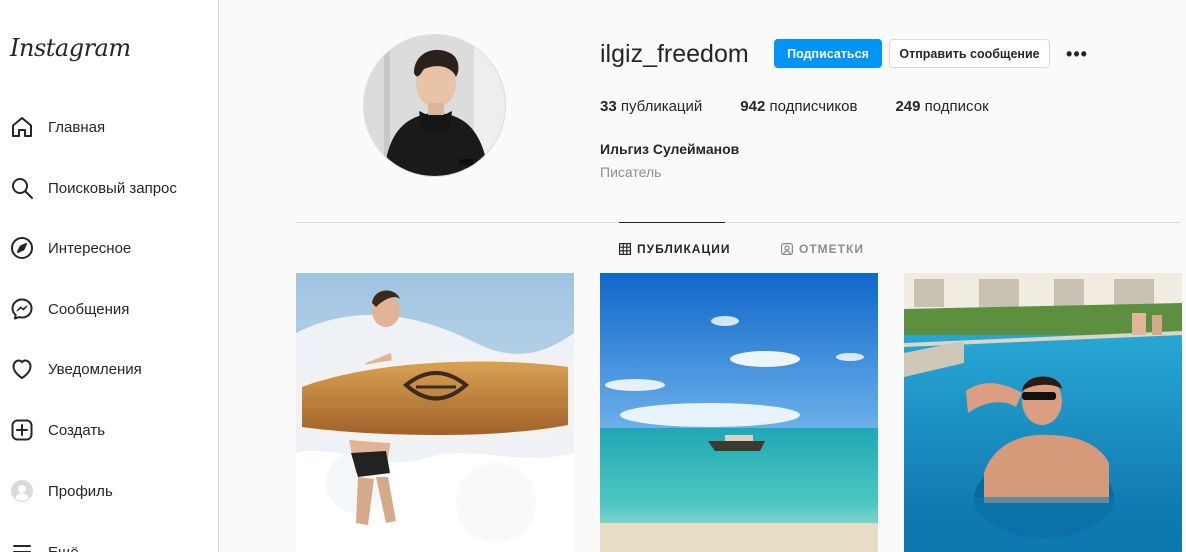 The width and height of the screenshot is (1186, 552). What do you see at coordinates (70, 48) in the screenshot?
I see `instagram-logo: Instagram` at bounding box center [70, 48].